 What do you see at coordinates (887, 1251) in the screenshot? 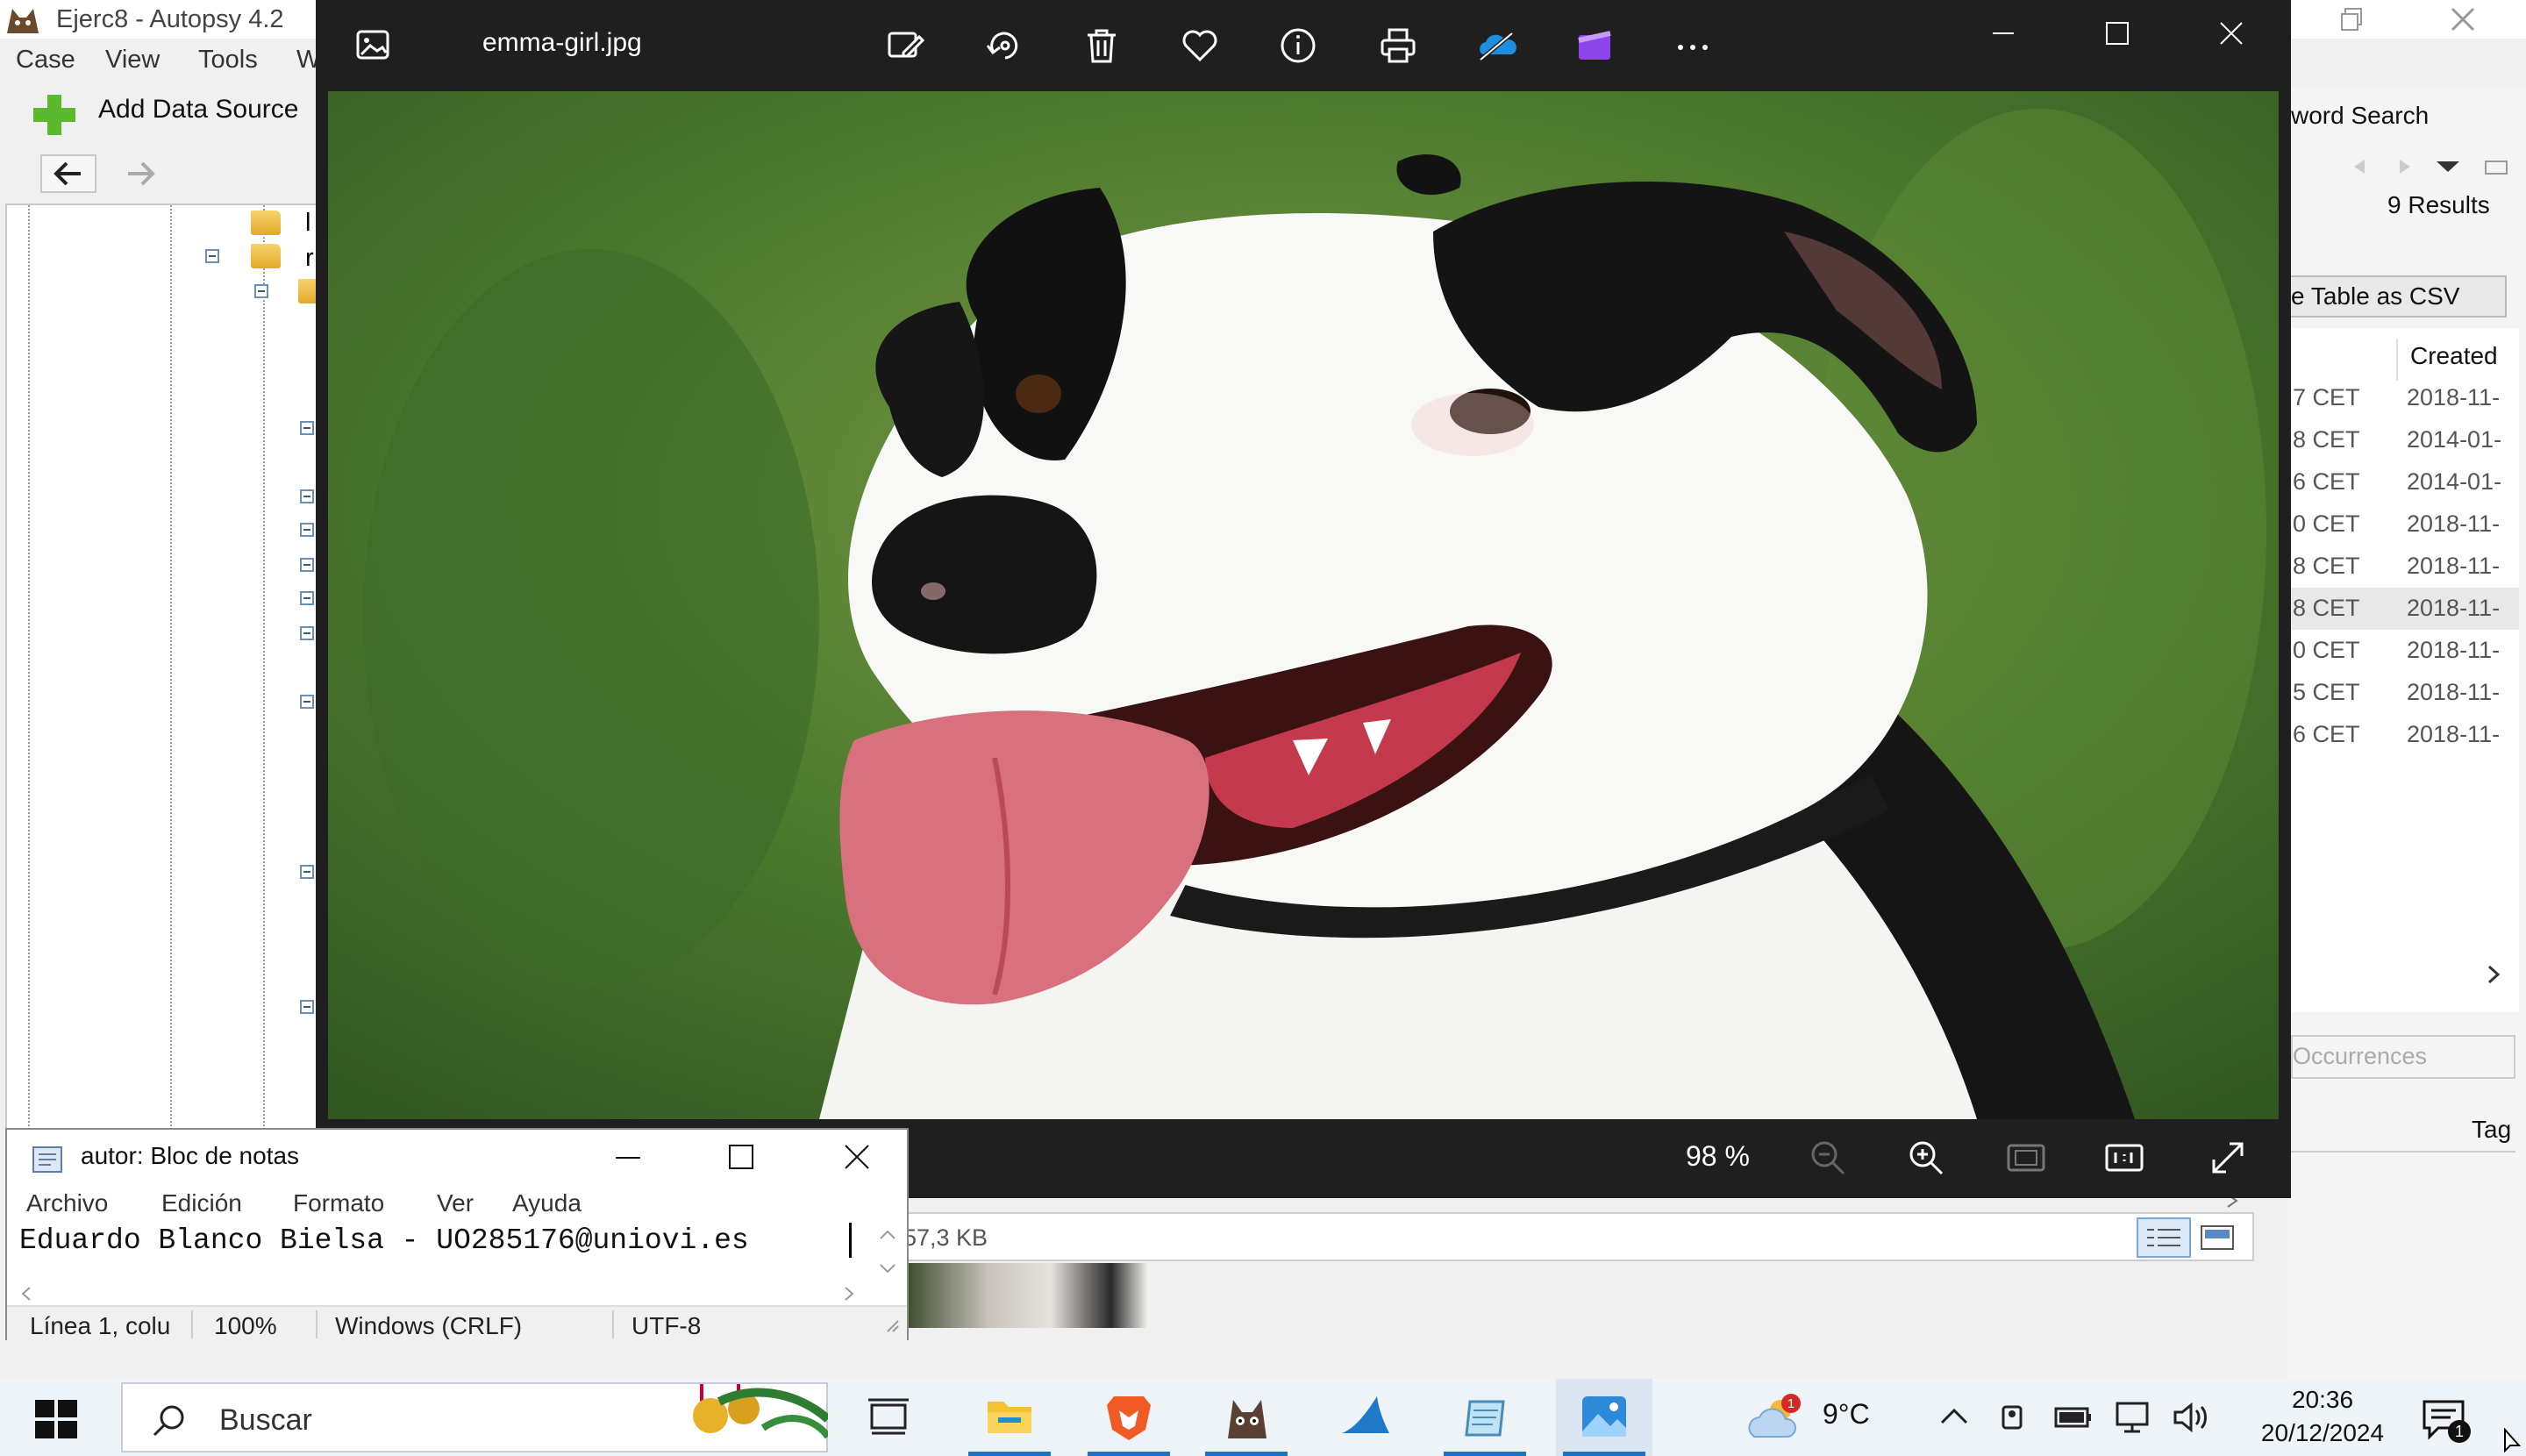
I see `vertical-scrollbar` at bounding box center [887, 1251].